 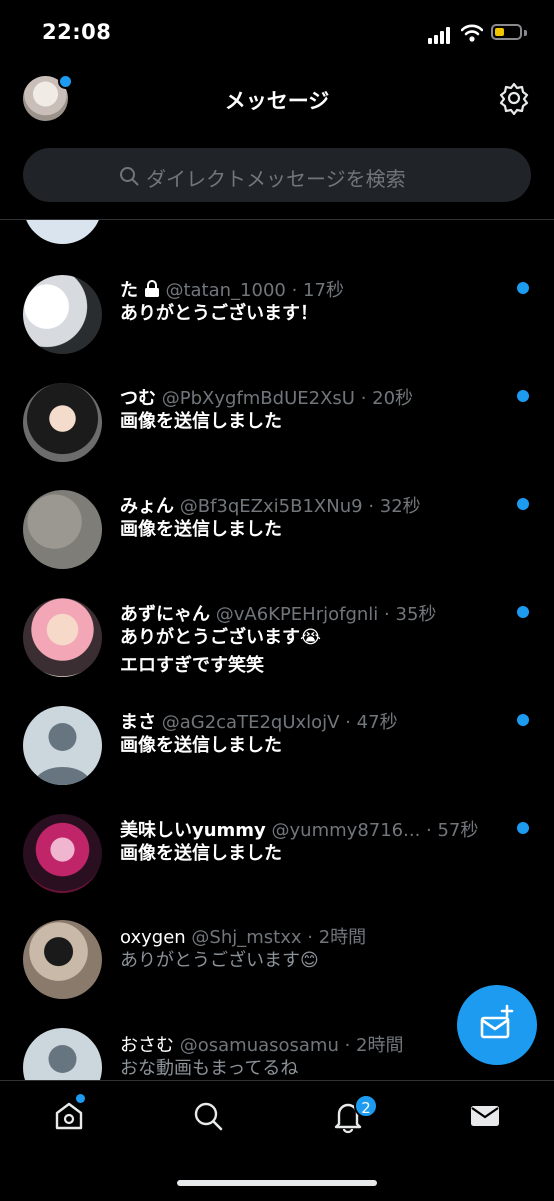 What do you see at coordinates (441, 35) in the screenshot?
I see `signal-icon` at bounding box center [441, 35].